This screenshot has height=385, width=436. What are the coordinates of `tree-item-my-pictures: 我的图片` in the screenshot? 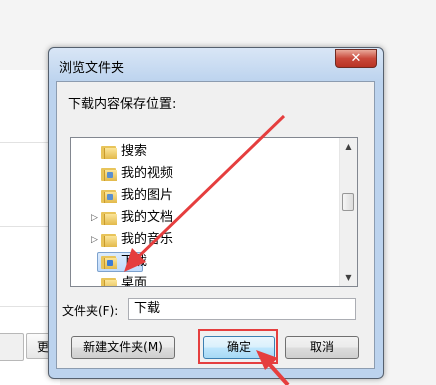 It's located at (206, 196).